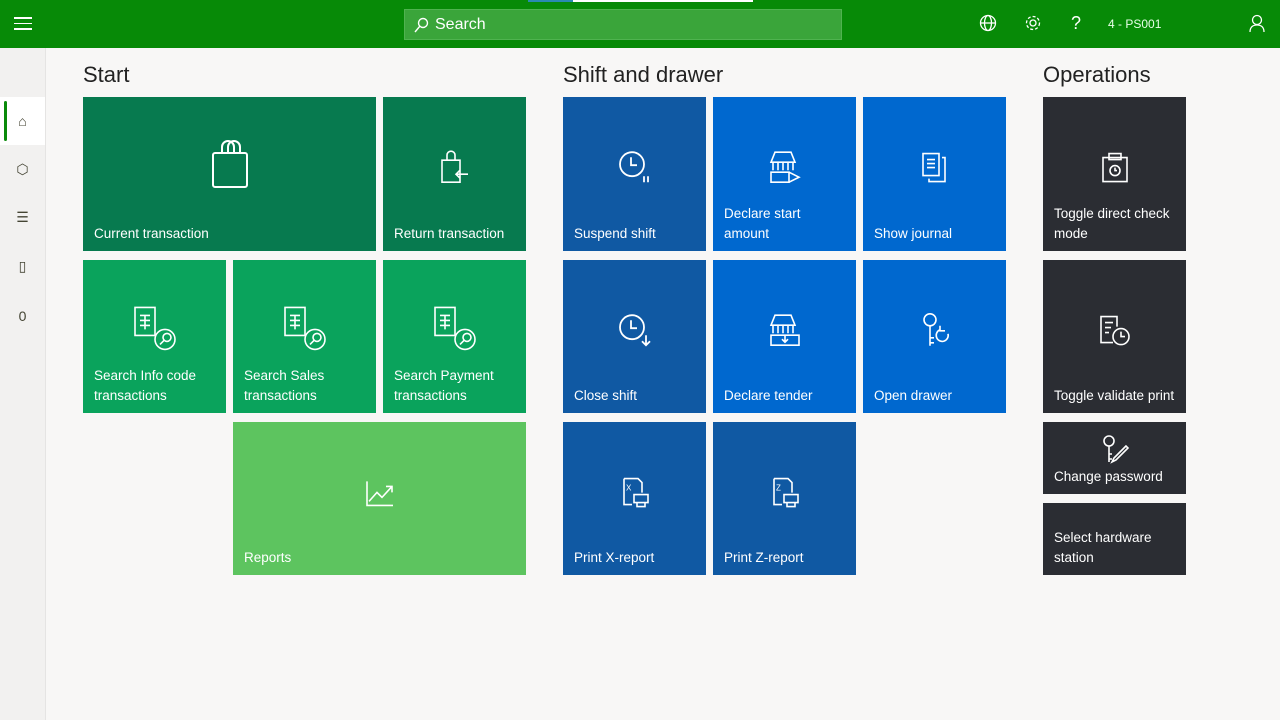  What do you see at coordinates (449, 233) in the screenshot?
I see `tile-label: Return transaction` at bounding box center [449, 233].